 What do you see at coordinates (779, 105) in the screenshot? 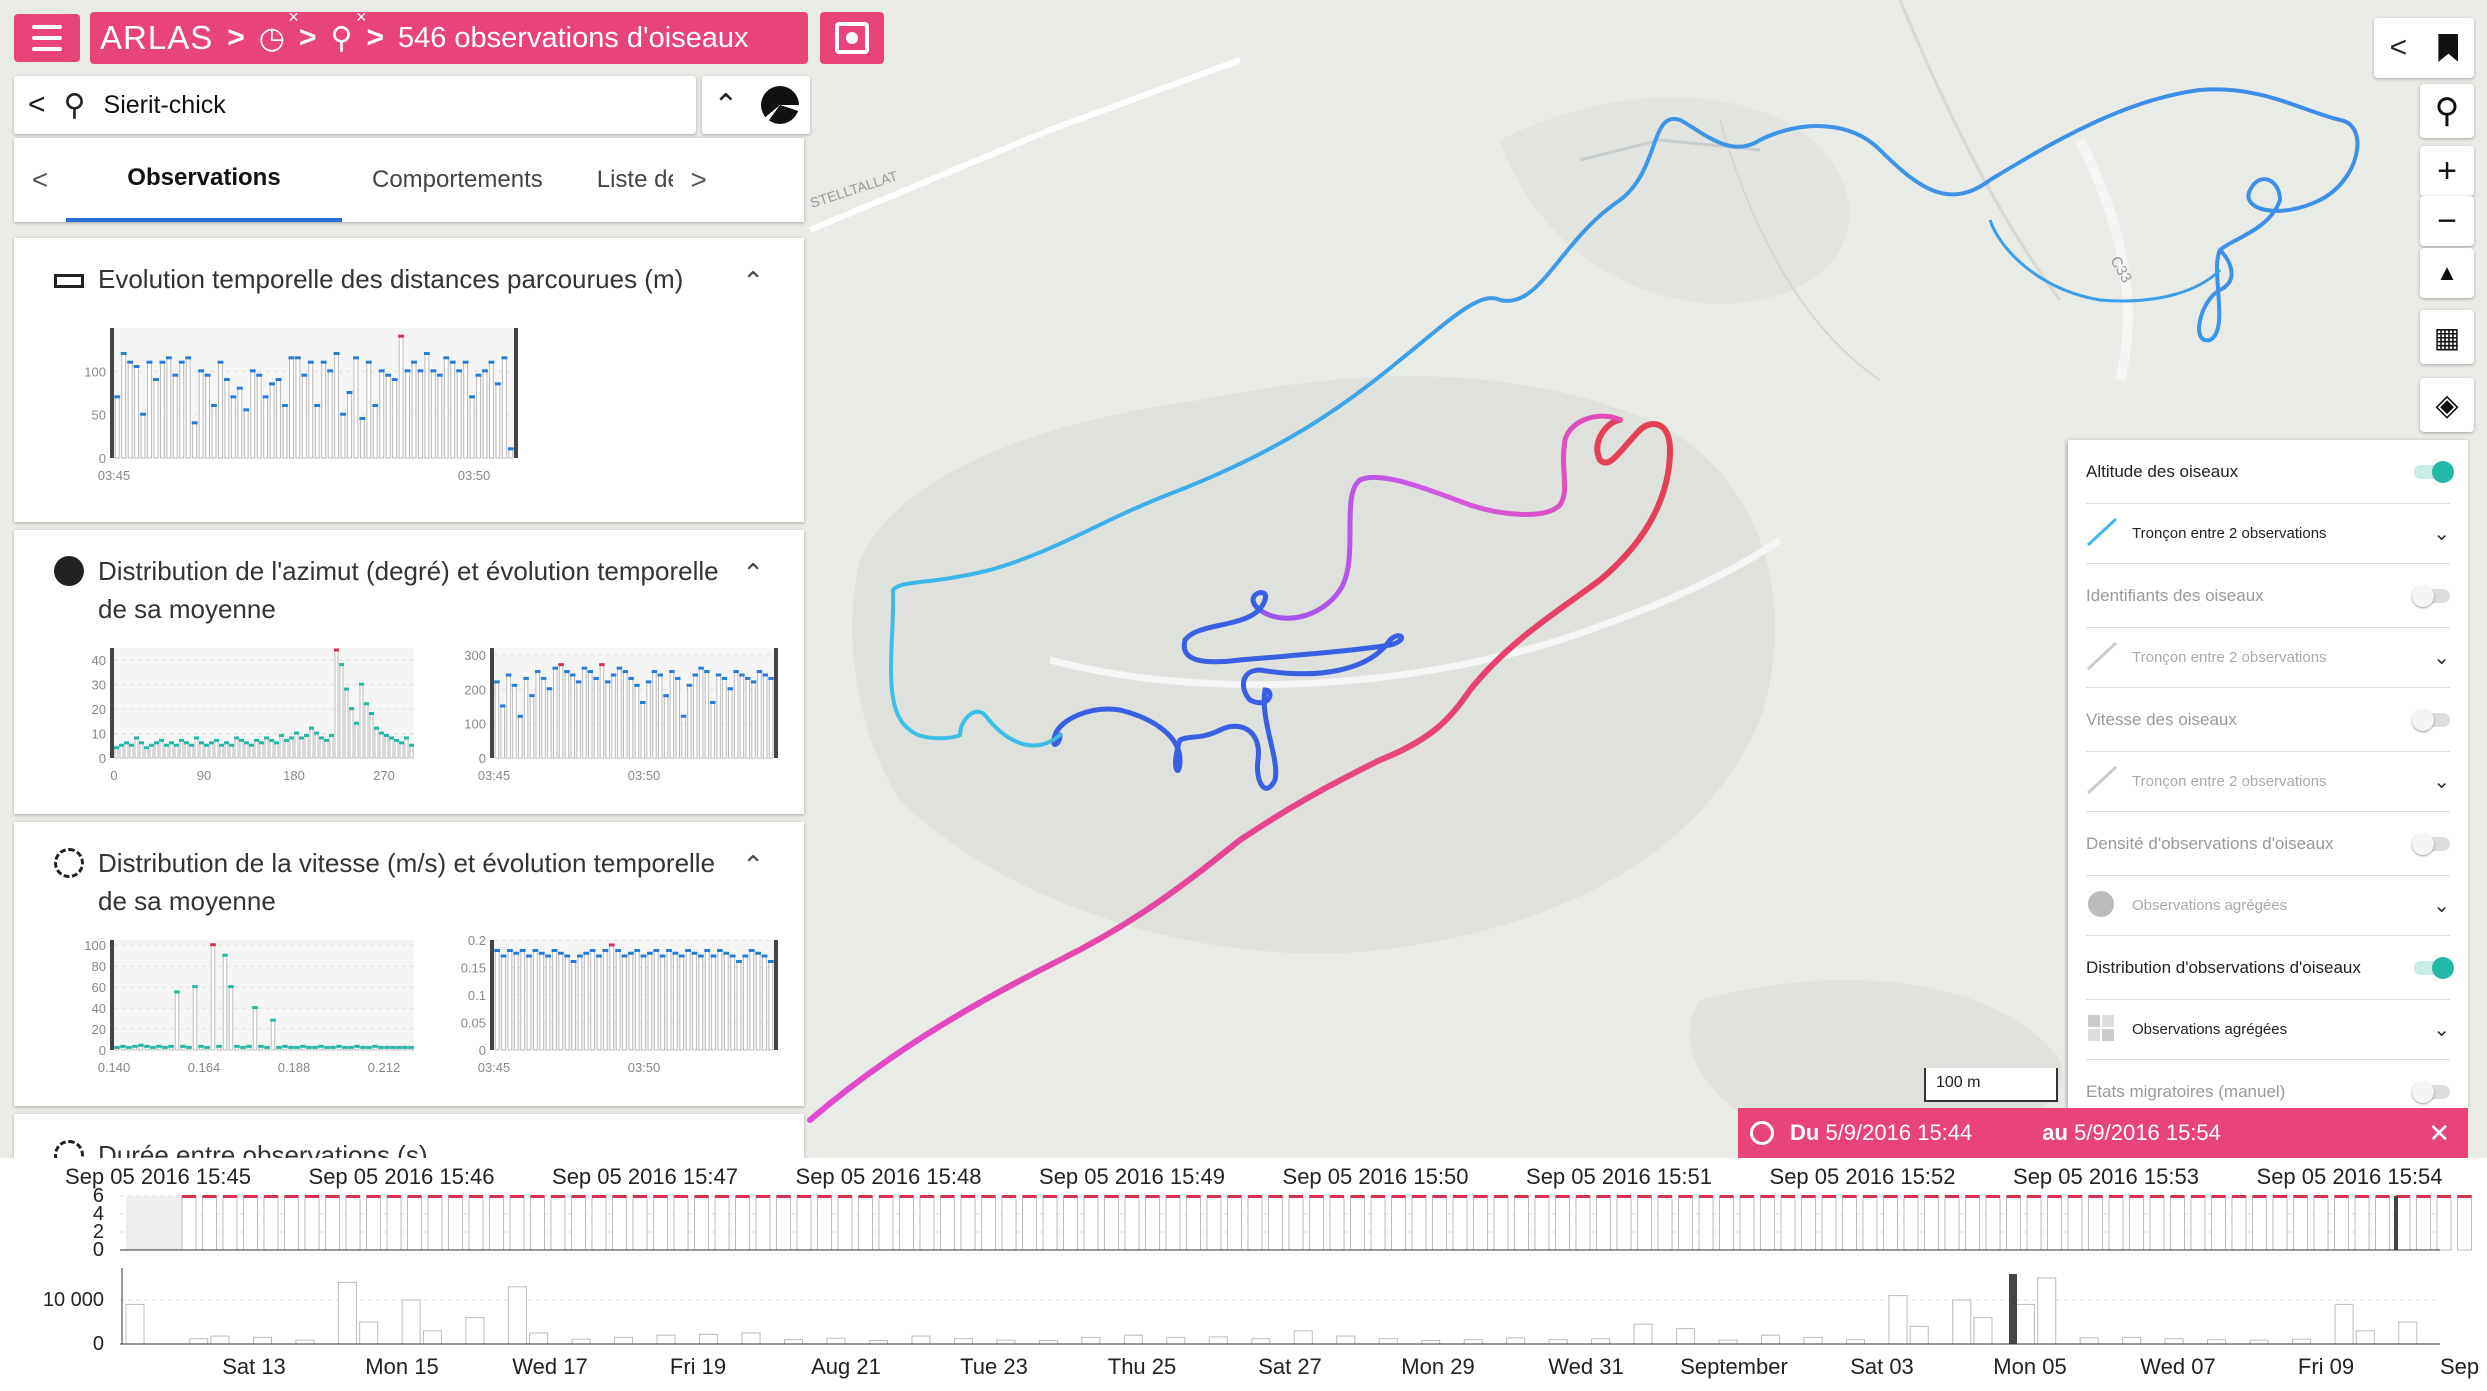
I see `pie-chart-icon` at bounding box center [779, 105].